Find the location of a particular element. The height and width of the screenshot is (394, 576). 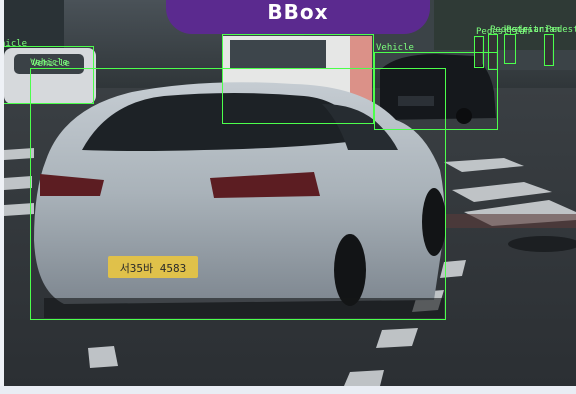

mode-badge: BBox is located at coordinates (298, 17).